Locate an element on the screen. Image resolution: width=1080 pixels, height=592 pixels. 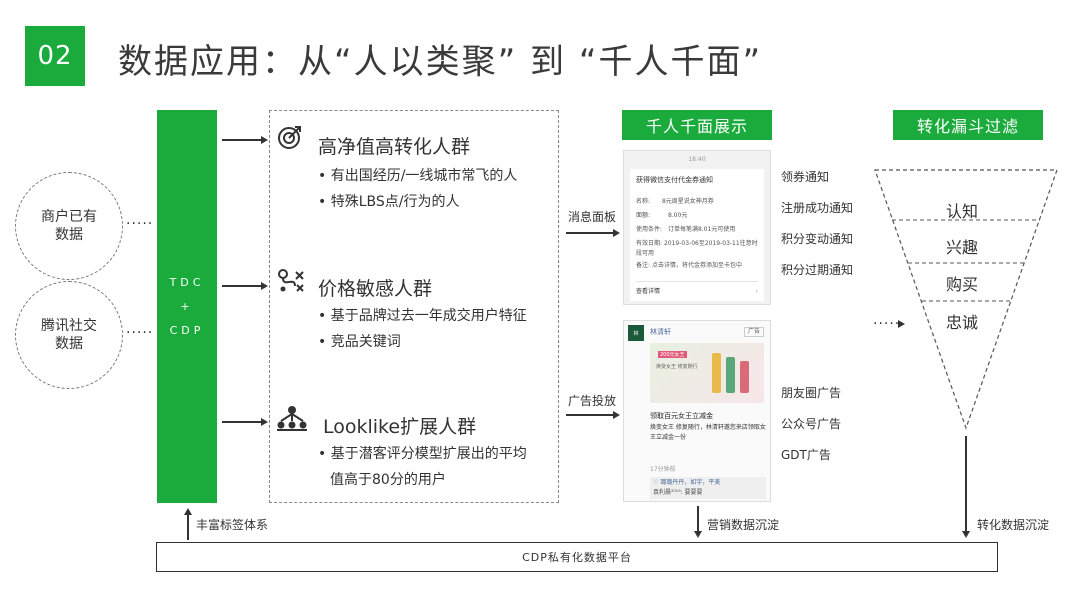
notice-details-link: 查看详情 is located at coordinates (648, 292).